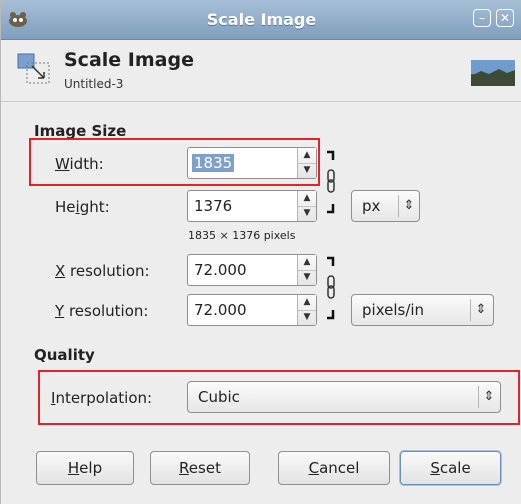  Describe the element at coordinates (252, 310) in the screenshot. I see `y-resolution-spinbox: 72.000 ▲ ▼` at that location.